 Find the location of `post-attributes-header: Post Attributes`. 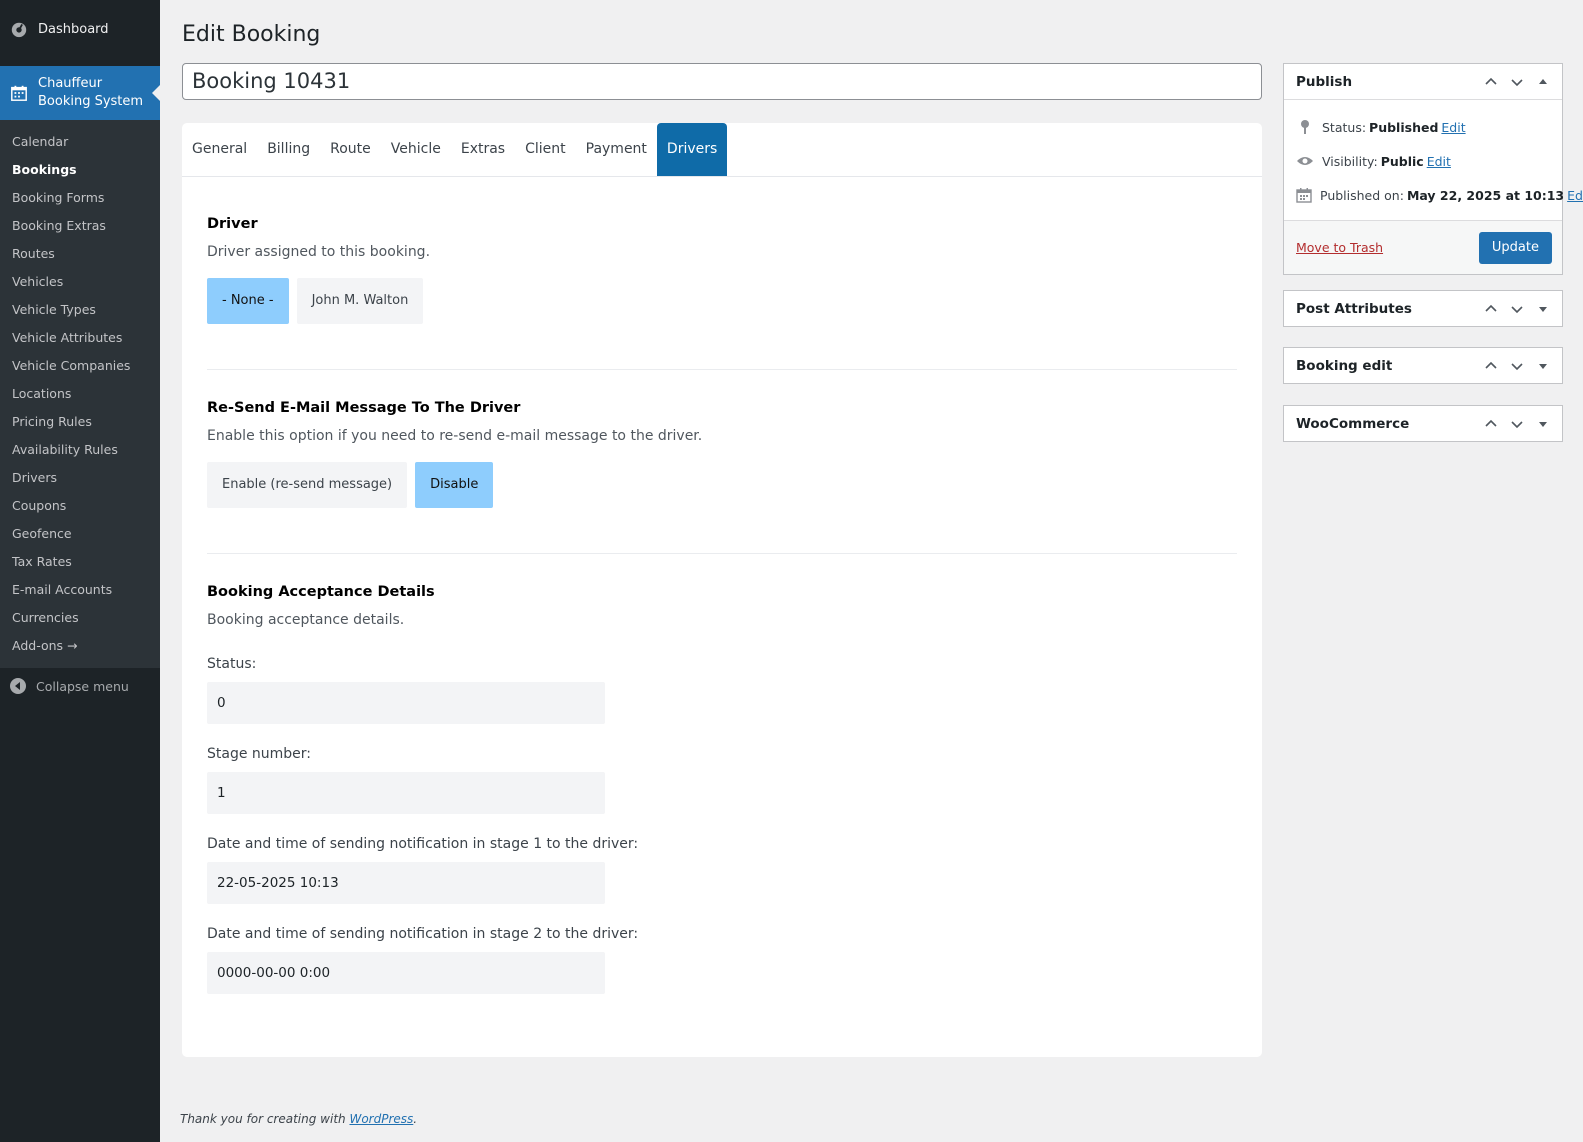

post-attributes-header: Post Attributes is located at coordinates (1423, 308).